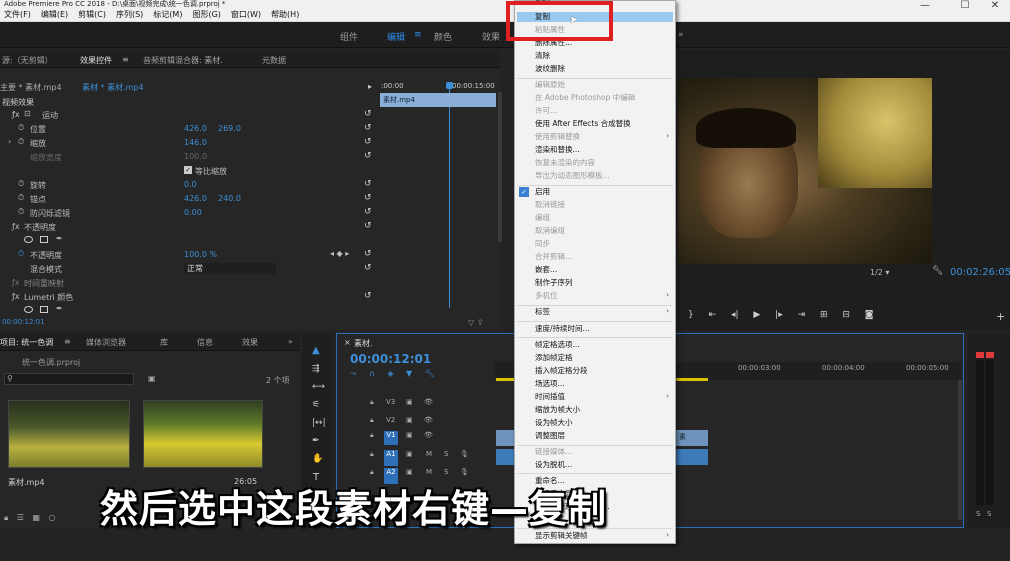 Image resolution: width=1010 pixels, height=561 pixels. I want to click on ec-scrollbar, so click(500, 167).